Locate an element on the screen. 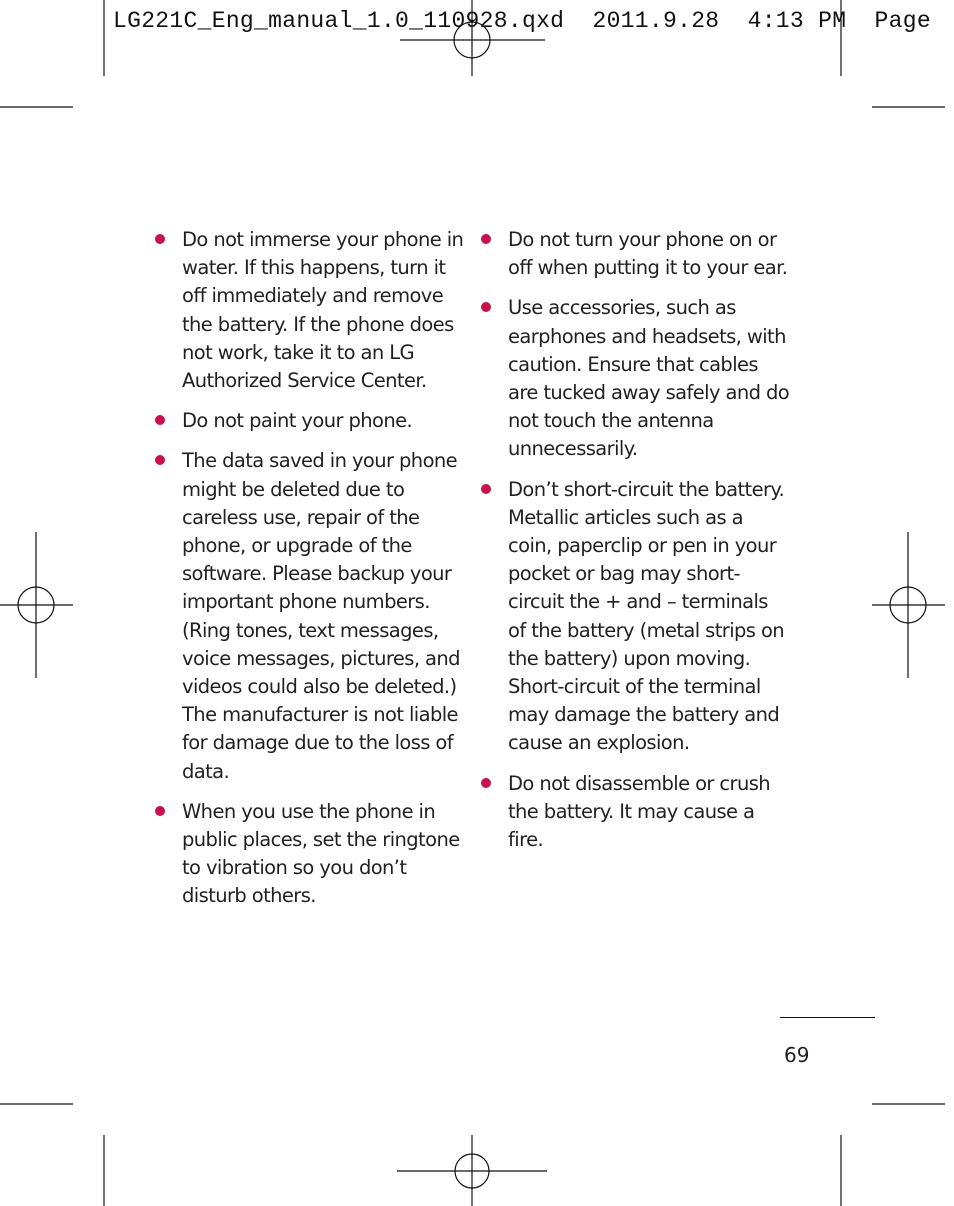 Image resolution: width=954 pixels, height=1206 pixels. registration-mark-right is located at coordinates (908, 605).